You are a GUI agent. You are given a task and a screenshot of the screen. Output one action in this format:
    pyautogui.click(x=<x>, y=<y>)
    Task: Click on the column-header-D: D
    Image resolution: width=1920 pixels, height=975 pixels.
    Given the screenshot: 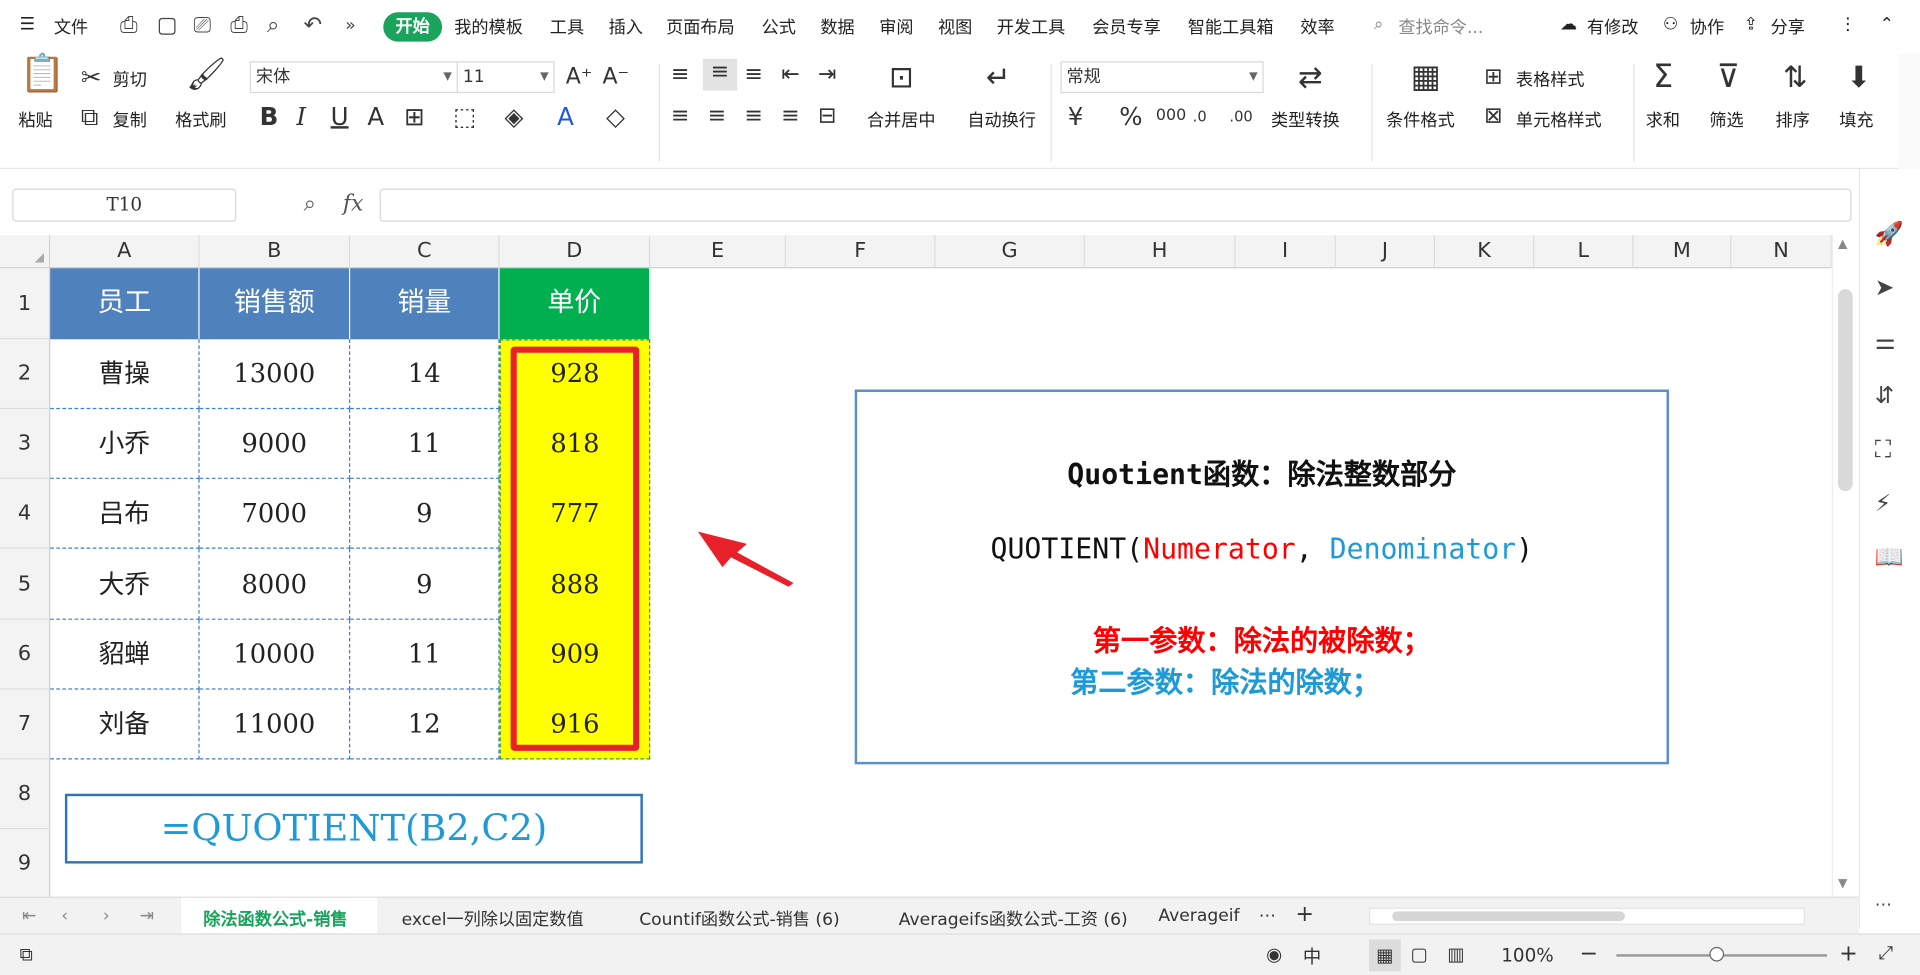 What is the action you would take?
    pyautogui.click(x=575, y=252)
    